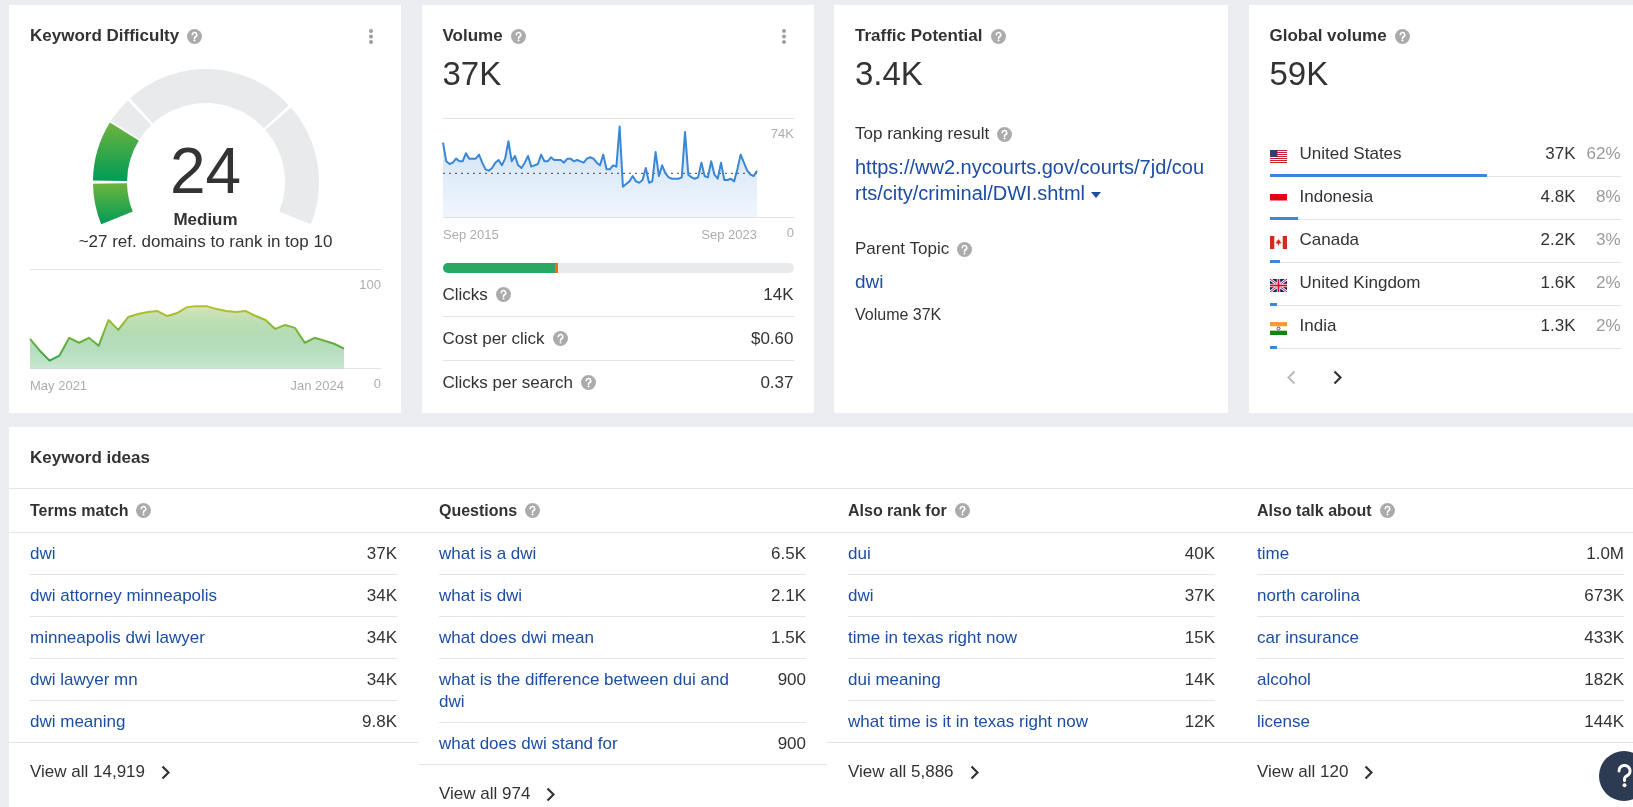 This screenshot has height=807, width=1633. I want to click on section-label: Top ranking result, so click(922, 134).